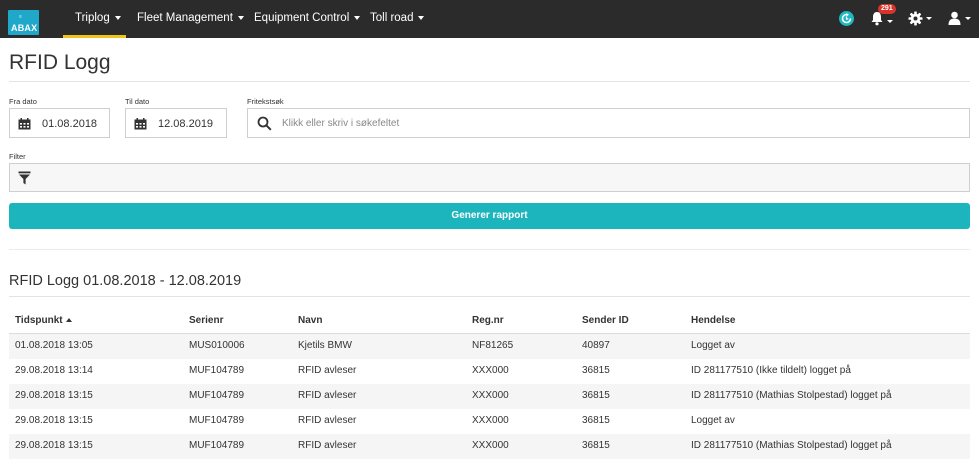 This screenshot has height=460, width=979. I want to click on notification-badge: 291, so click(887, 9).